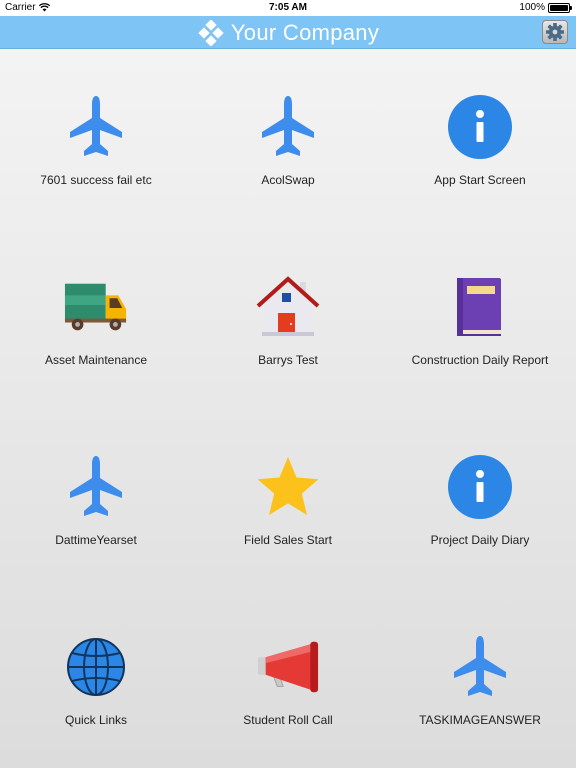 This screenshot has width=576, height=768. Describe the element at coordinates (532, 7) in the screenshot. I see `battery-percent: 100%` at that location.